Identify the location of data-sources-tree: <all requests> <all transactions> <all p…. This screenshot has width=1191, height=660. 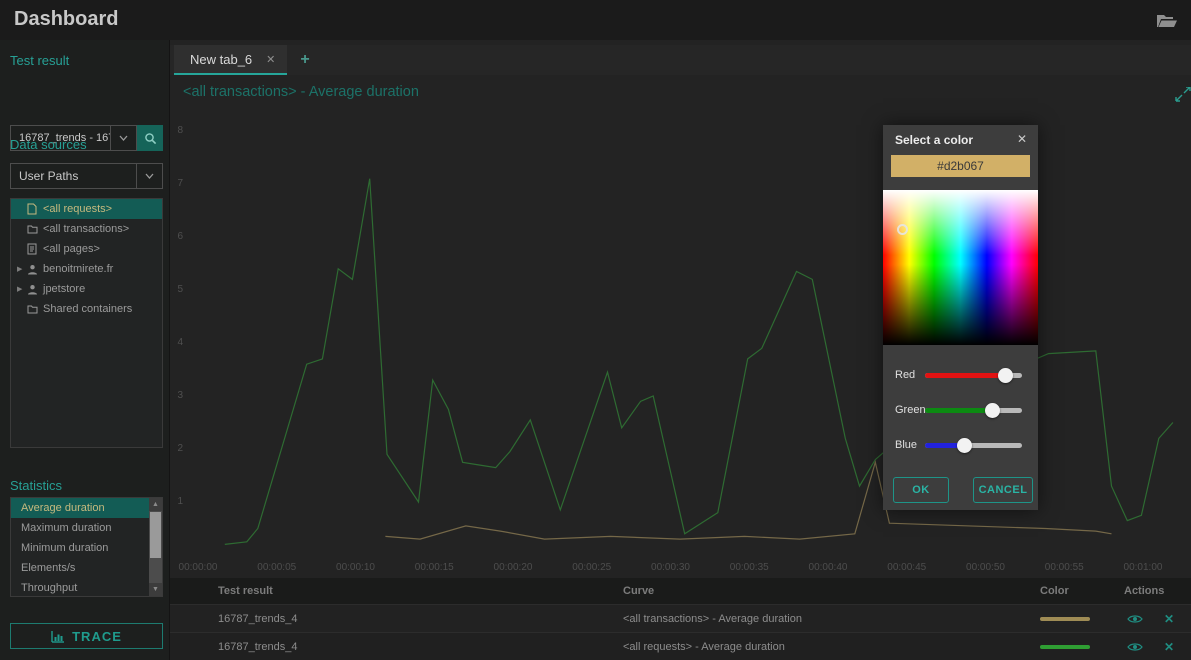
(86, 323).